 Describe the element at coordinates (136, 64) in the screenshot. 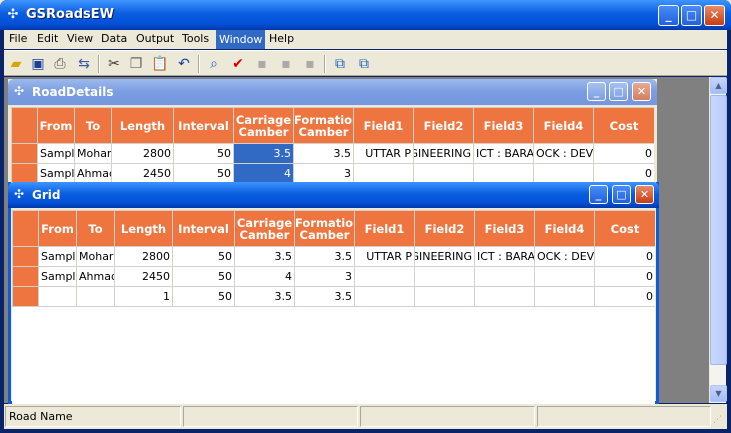

I see `copy-icon: ❐` at that location.